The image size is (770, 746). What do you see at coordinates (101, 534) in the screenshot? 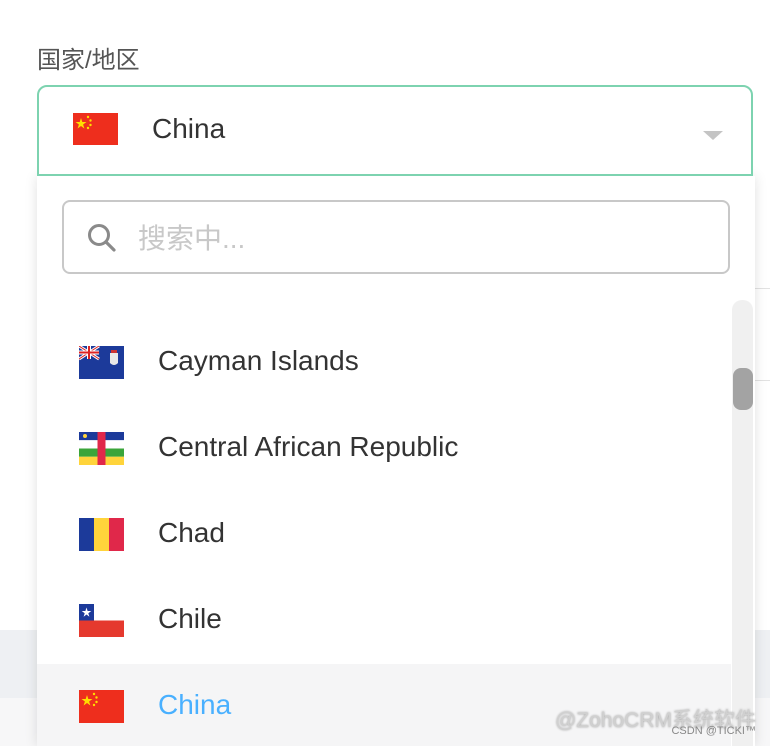
I see `flag-chad-icon` at bounding box center [101, 534].